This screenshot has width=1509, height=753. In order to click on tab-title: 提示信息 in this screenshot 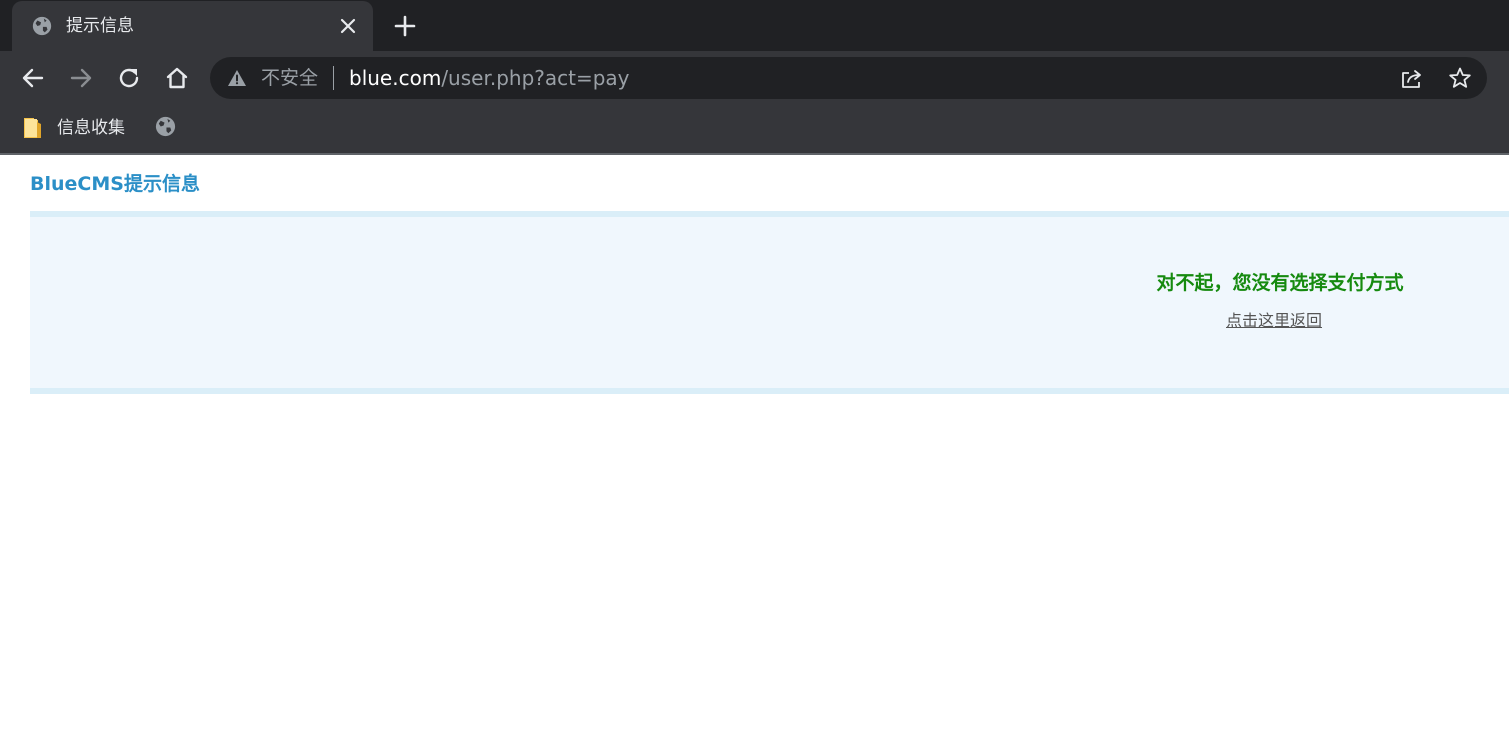, I will do `click(100, 26)`.